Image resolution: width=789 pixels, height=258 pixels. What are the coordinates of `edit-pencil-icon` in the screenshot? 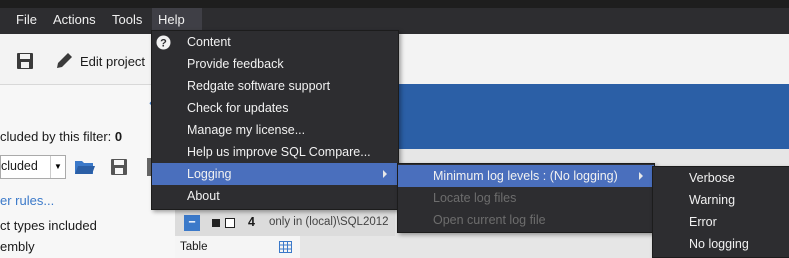 It's located at (64, 61).